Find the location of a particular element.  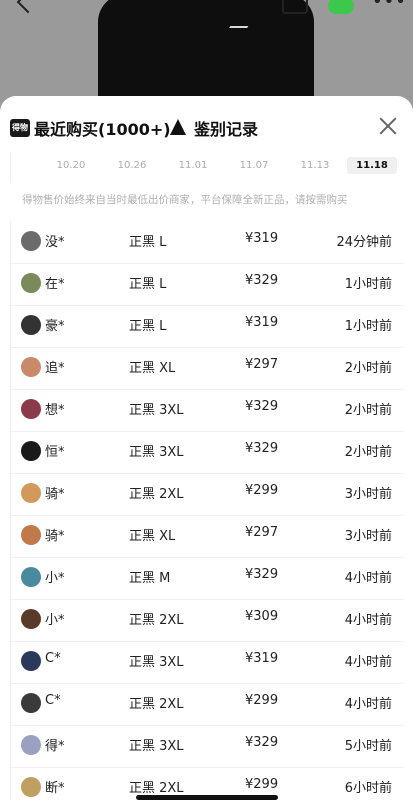

purchase-time: 5小时前 is located at coordinates (368, 746).